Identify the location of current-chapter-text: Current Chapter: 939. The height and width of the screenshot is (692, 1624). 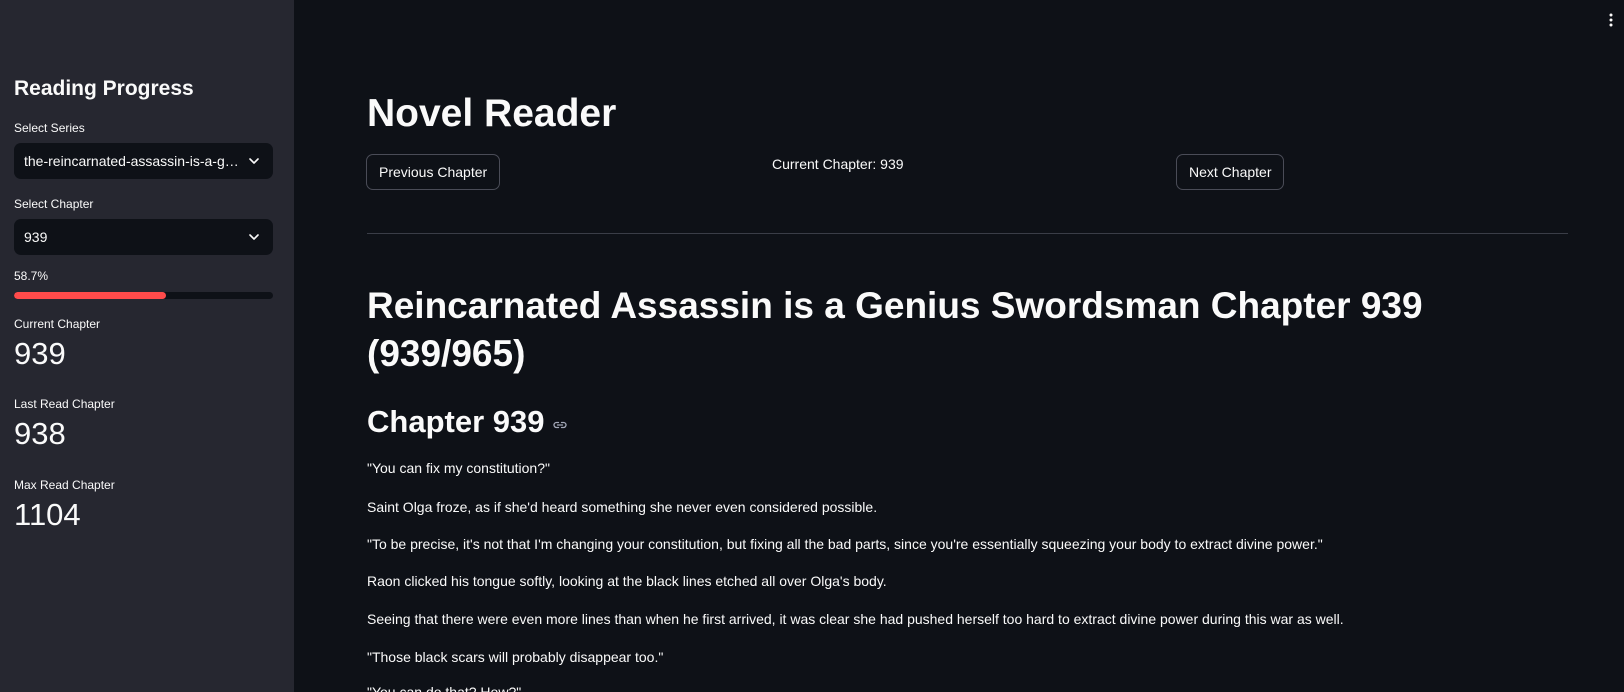
(838, 164).